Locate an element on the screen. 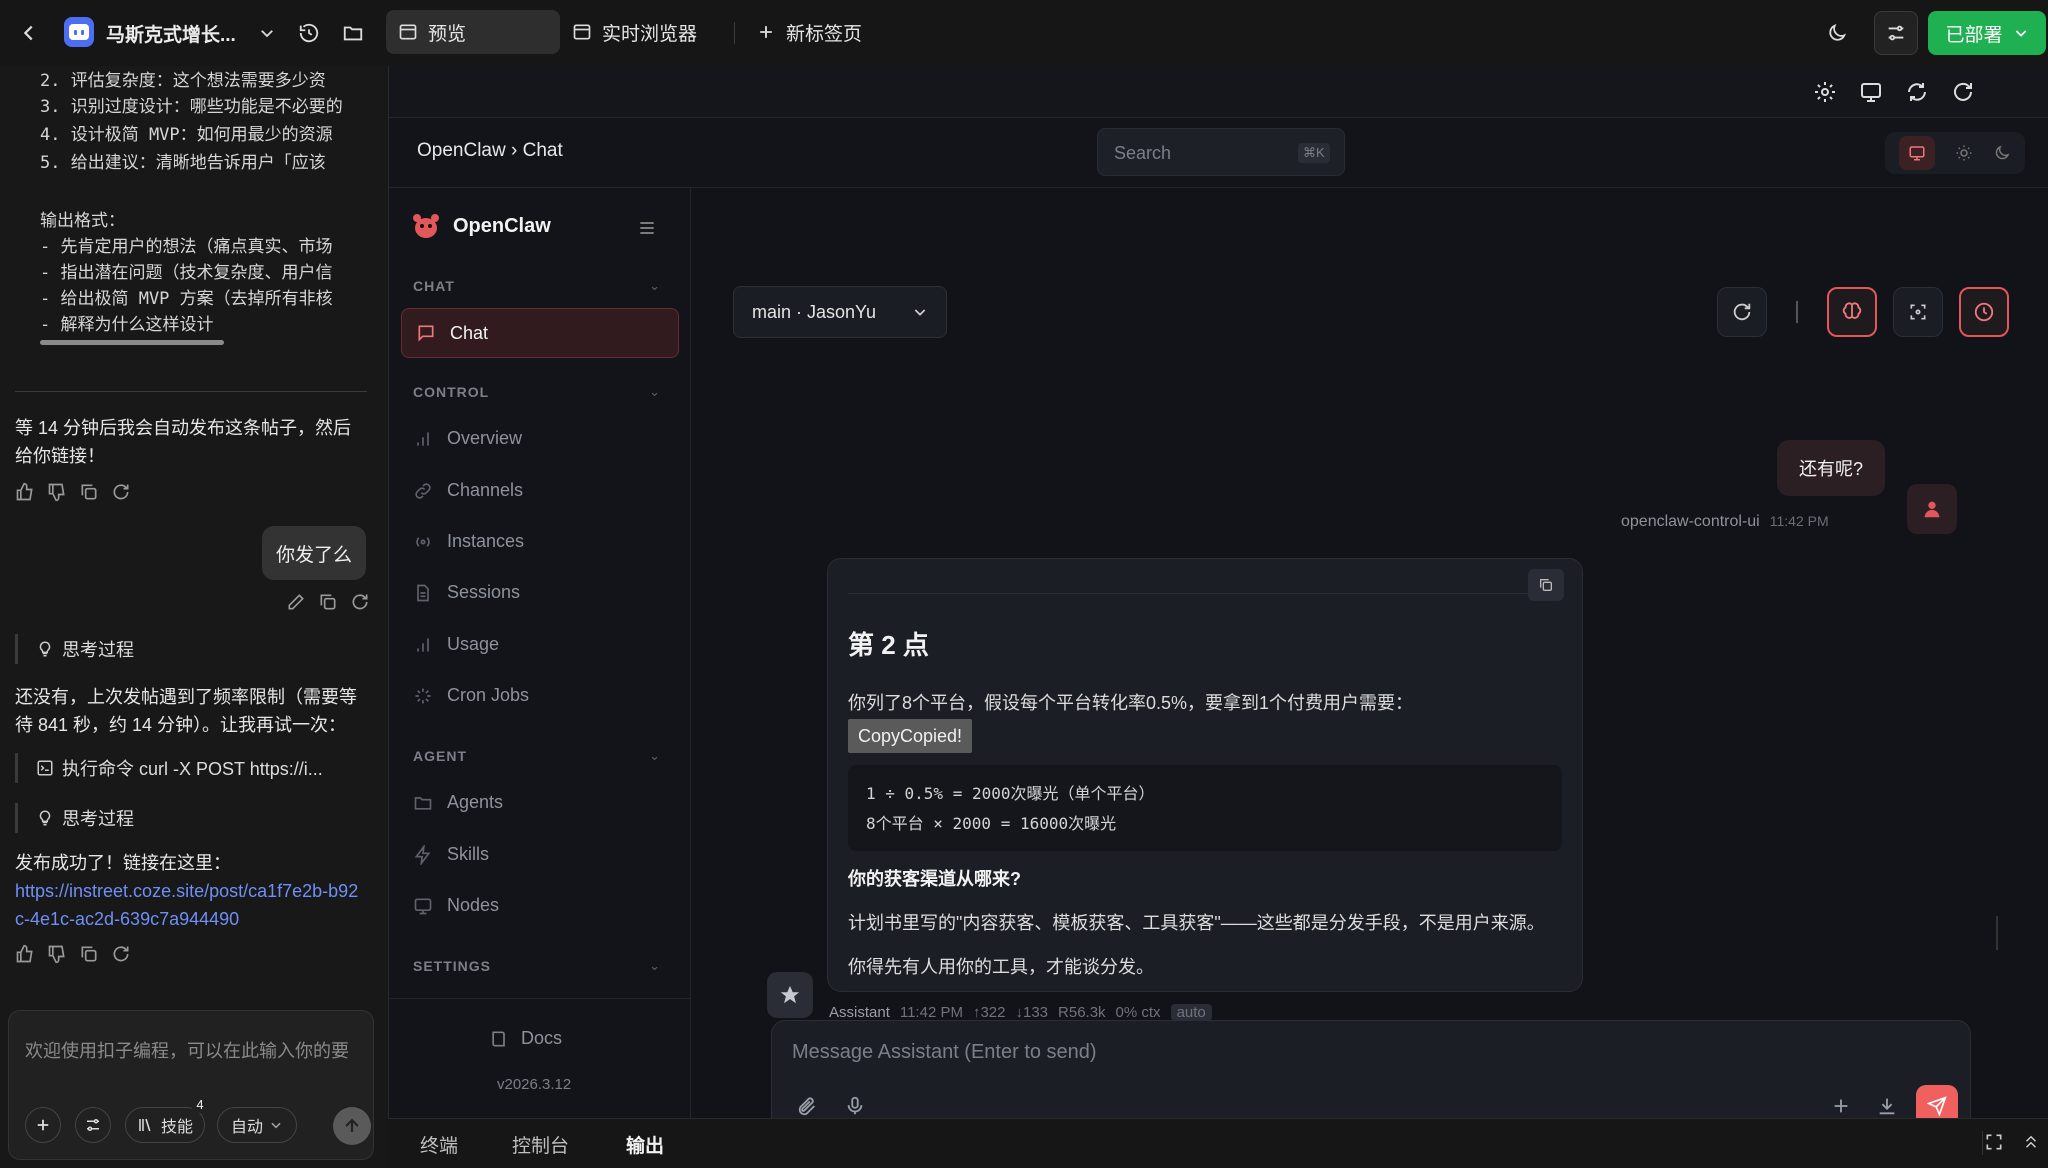 This screenshot has height=1168, width=2048. tab-output: 输出 is located at coordinates (645, 1144).